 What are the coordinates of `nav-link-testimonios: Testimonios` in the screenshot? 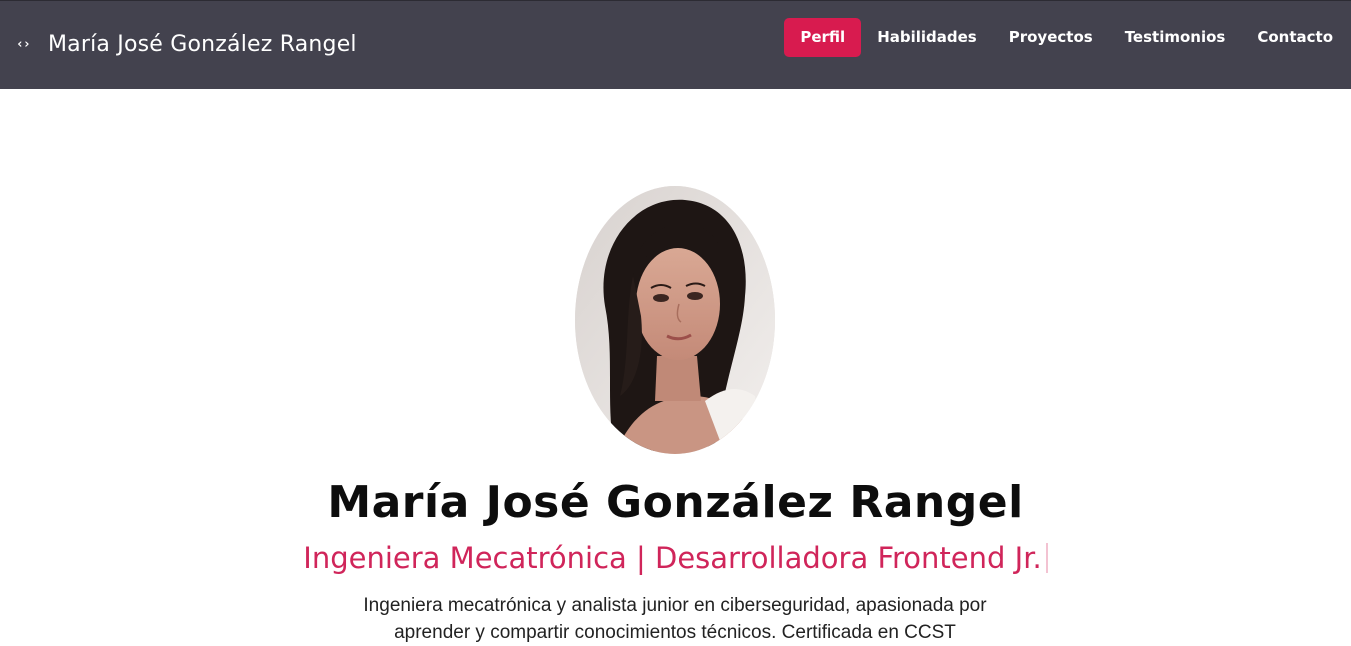 It's located at (1175, 37).